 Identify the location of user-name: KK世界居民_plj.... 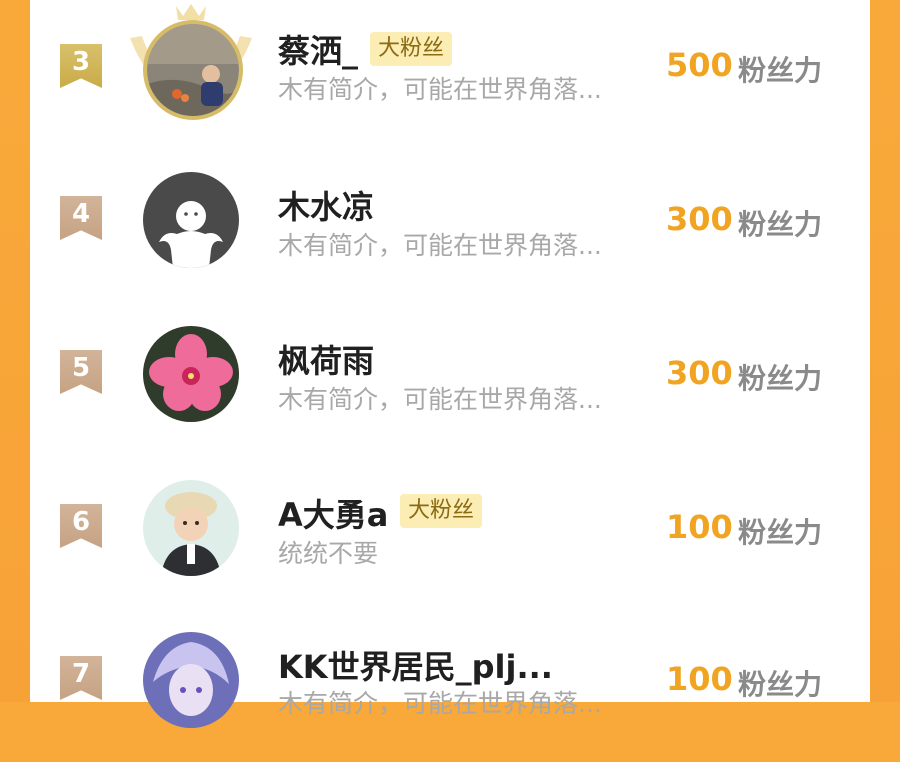
(415, 665).